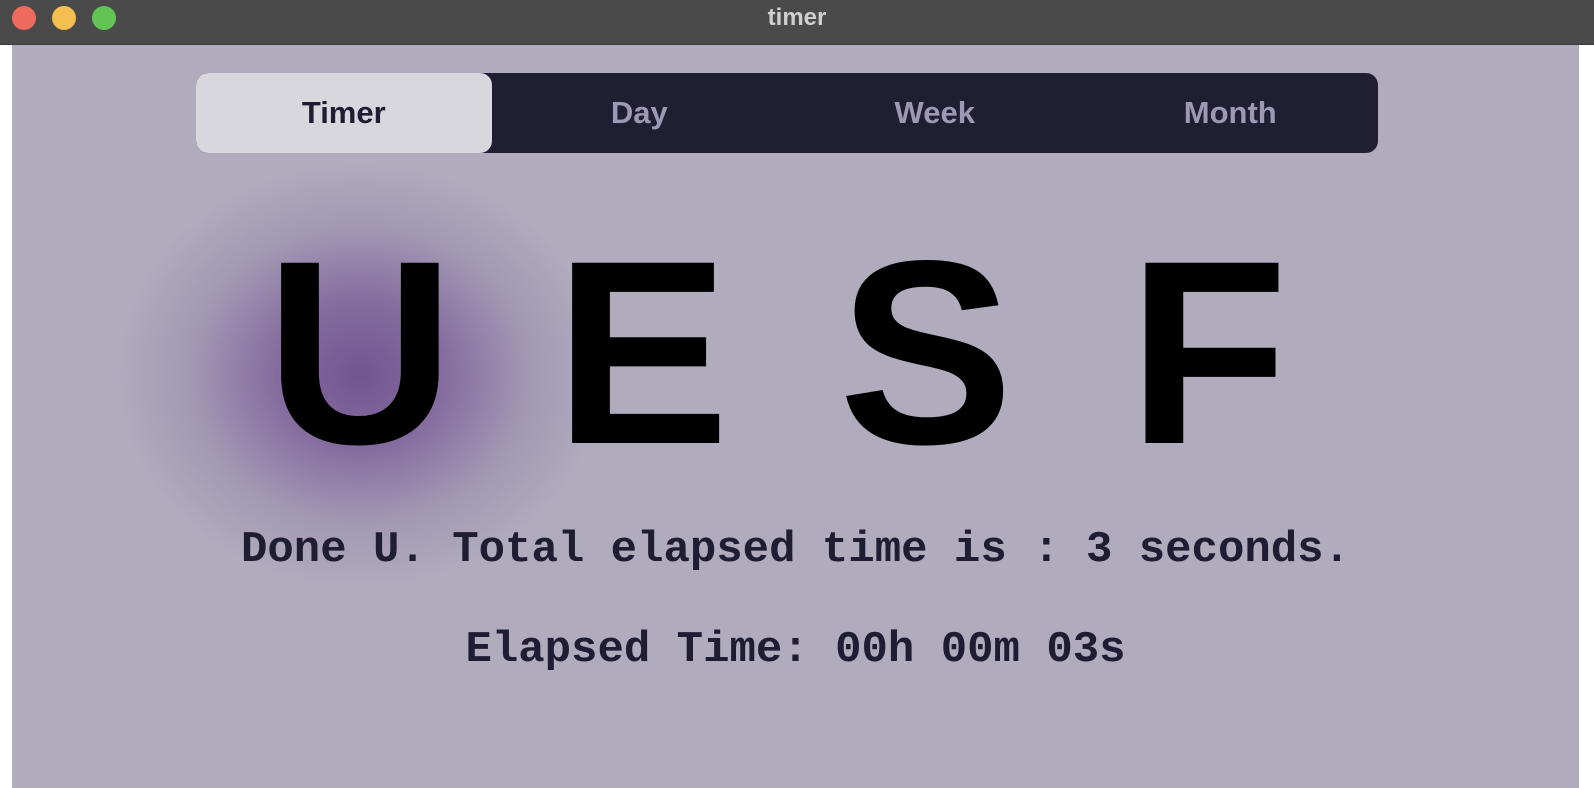 This screenshot has height=788, width=1594. I want to click on window-title: timer, so click(797, 17).